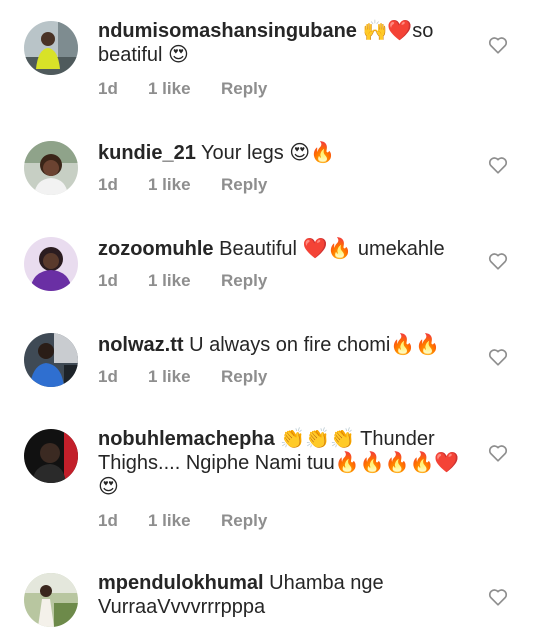  Describe the element at coordinates (227, 31) in the screenshot. I see `comment-username: ndumisomashansingubane` at that location.